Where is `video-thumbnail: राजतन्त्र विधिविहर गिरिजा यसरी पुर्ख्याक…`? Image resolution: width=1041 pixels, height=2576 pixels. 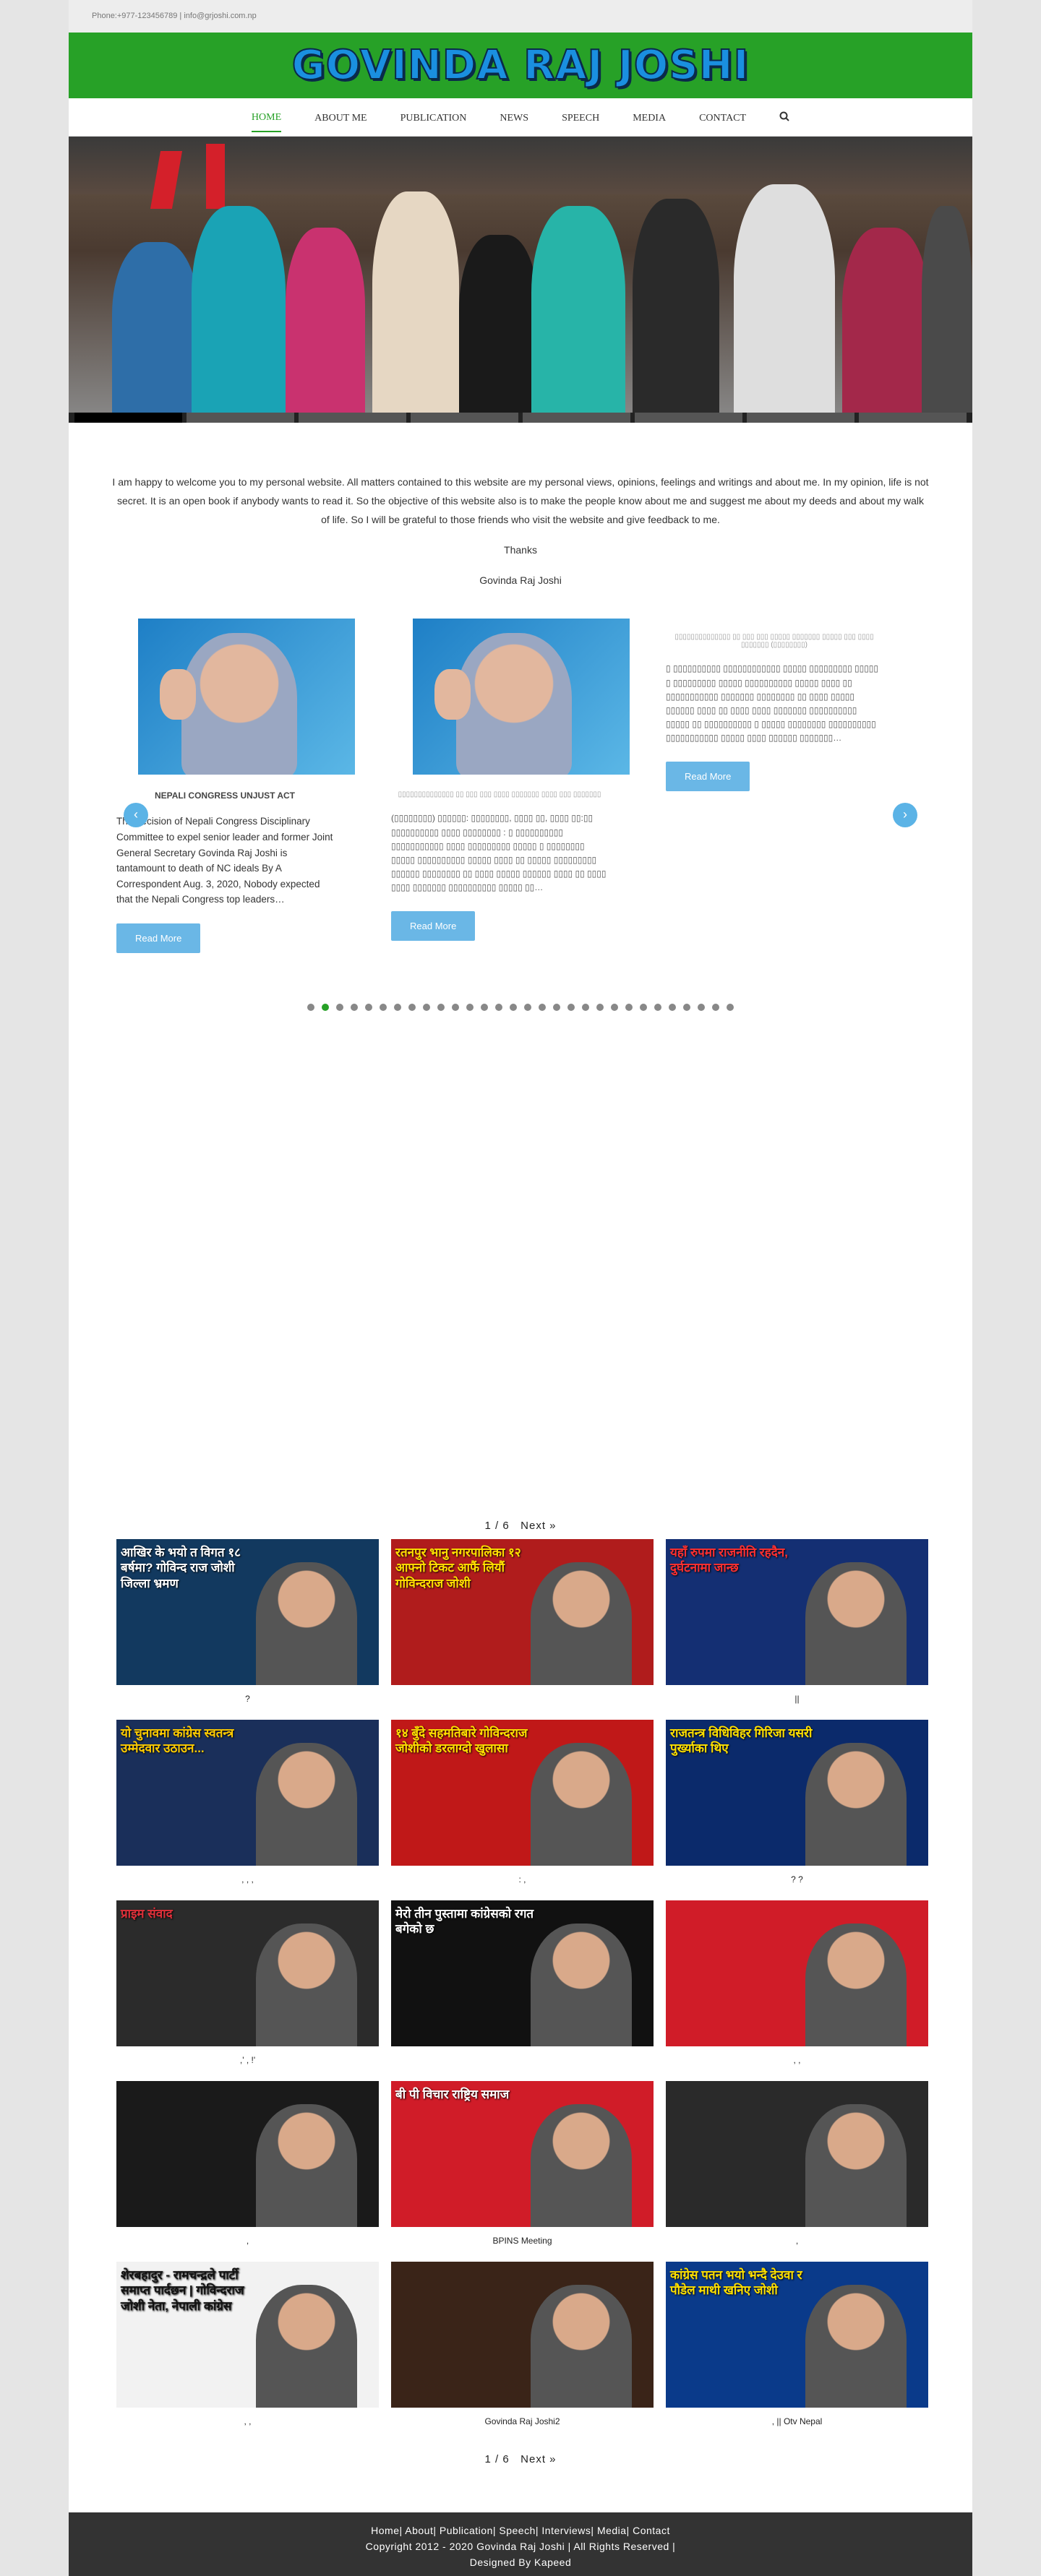
video-thumbnail: राजतन्त्र विधिविहर गिरिजा यसरी पुर्ख्याक… is located at coordinates (797, 1793).